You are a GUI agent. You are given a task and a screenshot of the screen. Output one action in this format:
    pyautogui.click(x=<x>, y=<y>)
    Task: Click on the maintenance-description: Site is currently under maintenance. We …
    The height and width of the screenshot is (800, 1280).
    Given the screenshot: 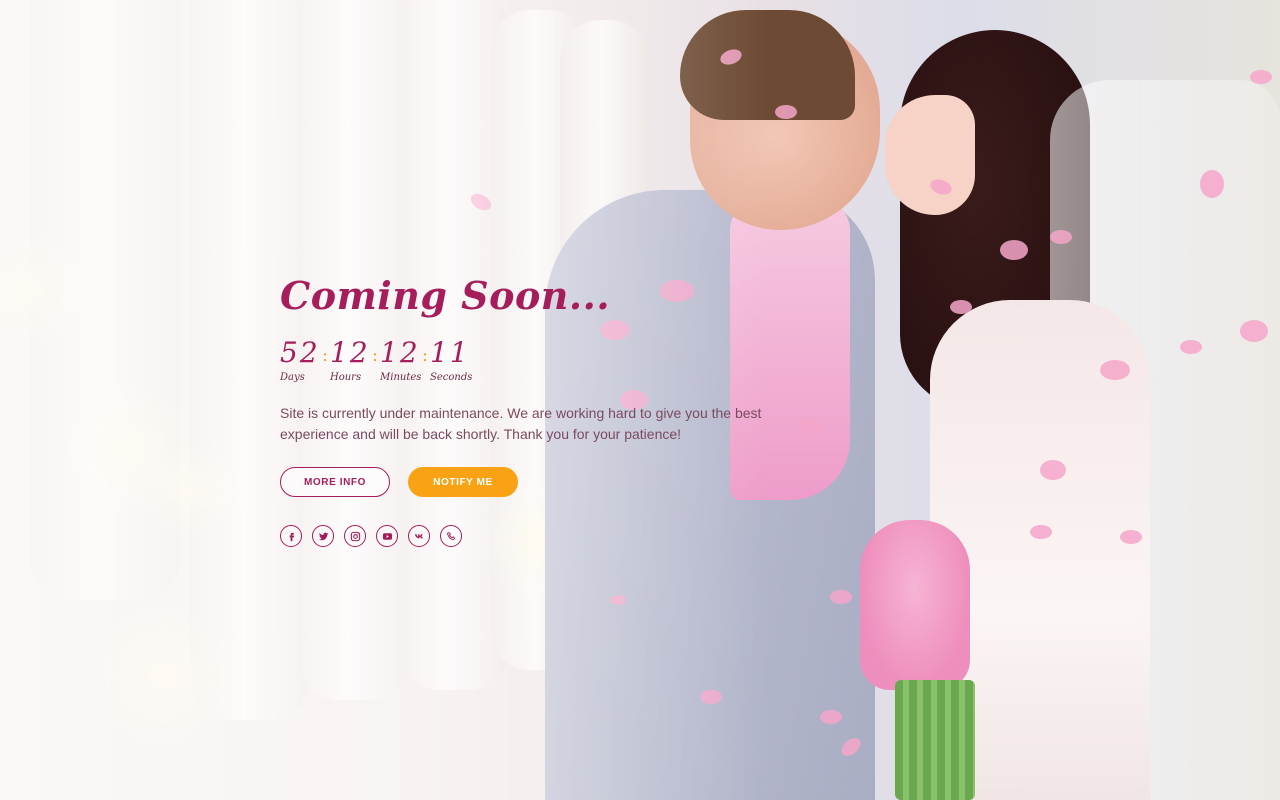 What is the action you would take?
    pyautogui.click(x=521, y=423)
    